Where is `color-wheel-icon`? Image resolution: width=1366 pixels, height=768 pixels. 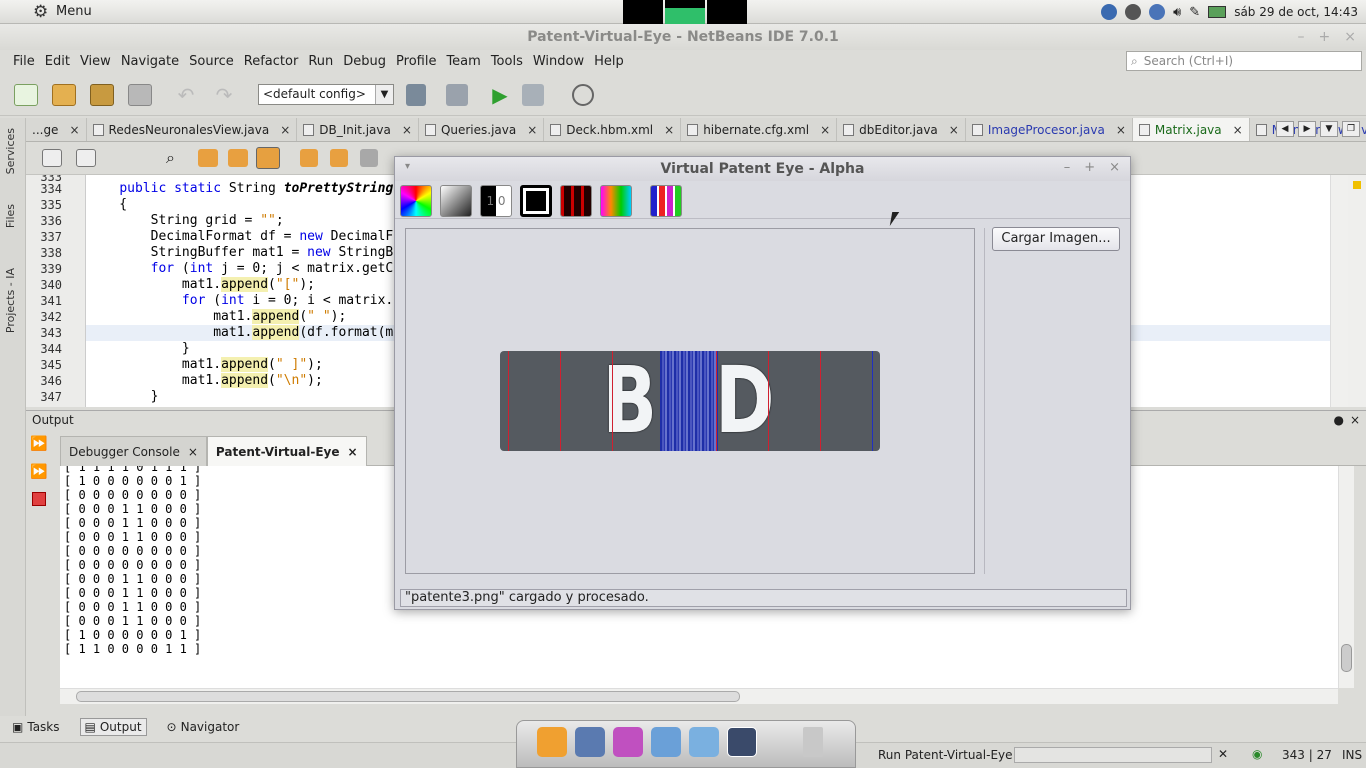
color-wheel-icon is located at coordinates (416, 201).